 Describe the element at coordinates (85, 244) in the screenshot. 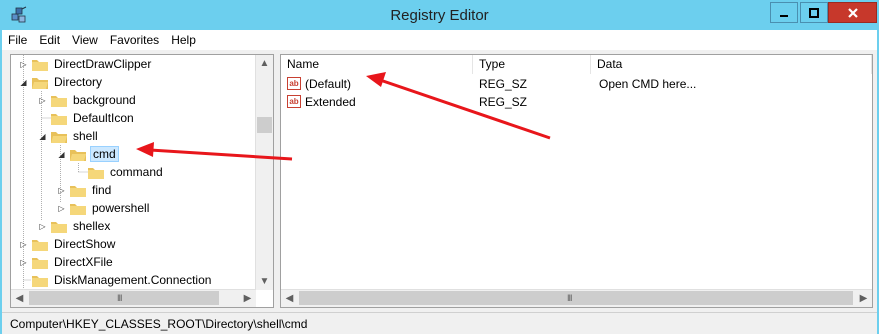

I see `tree-item-label: DirectShow` at that location.